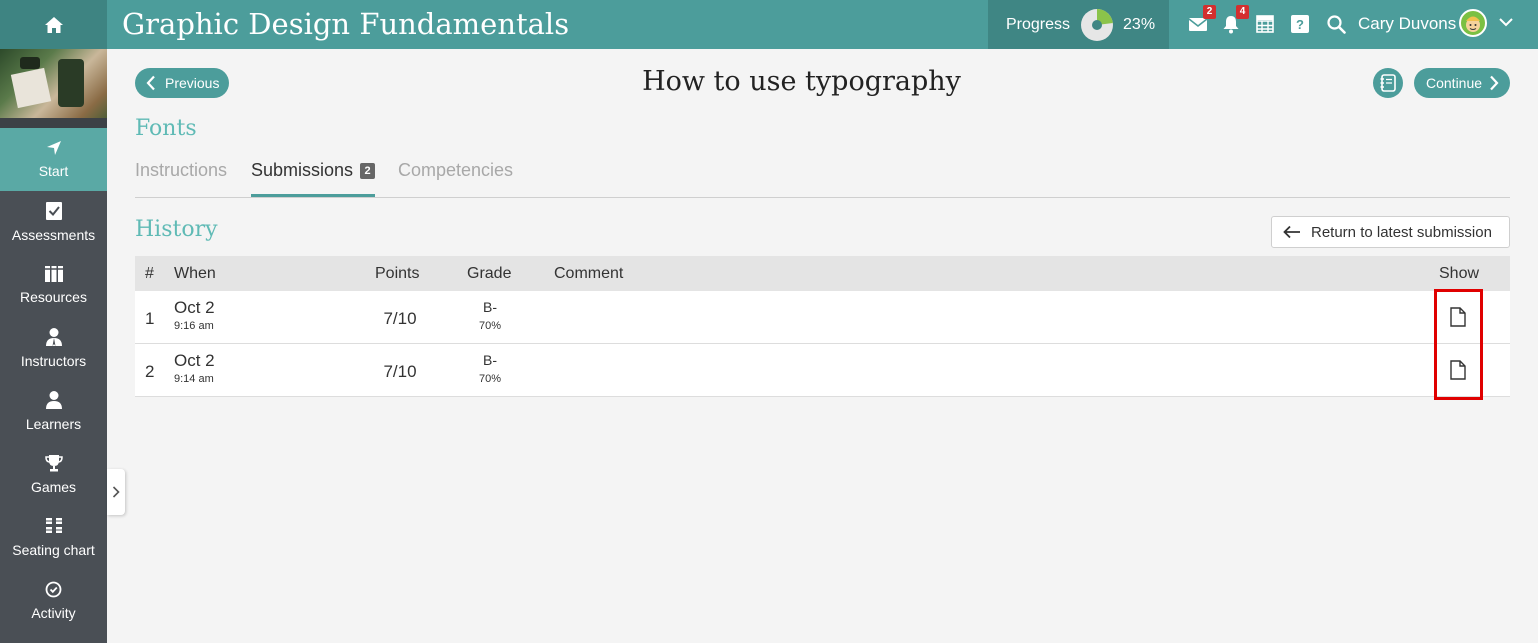  I want to click on submissions-count-badge: 2, so click(368, 171).